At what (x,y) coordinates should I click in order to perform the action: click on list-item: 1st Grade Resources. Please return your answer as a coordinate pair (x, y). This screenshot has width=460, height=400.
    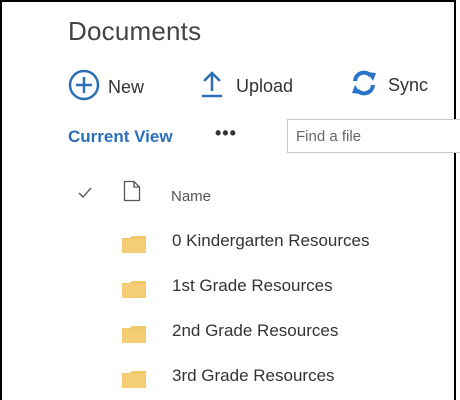
    Looking at the image, I should click on (230, 287).